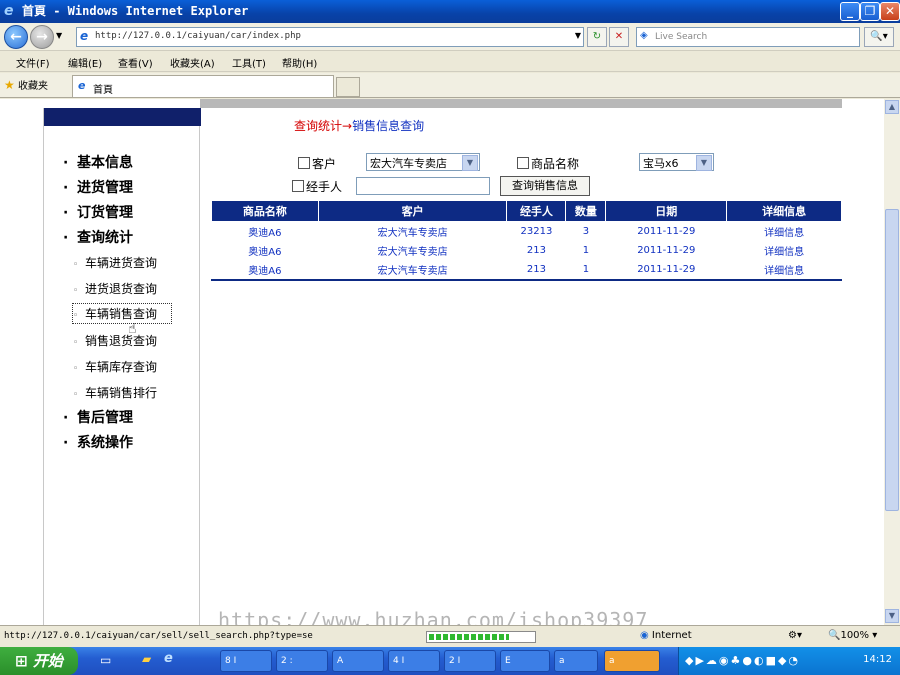  I want to click on search-button: 🔍▾, so click(879, 37).